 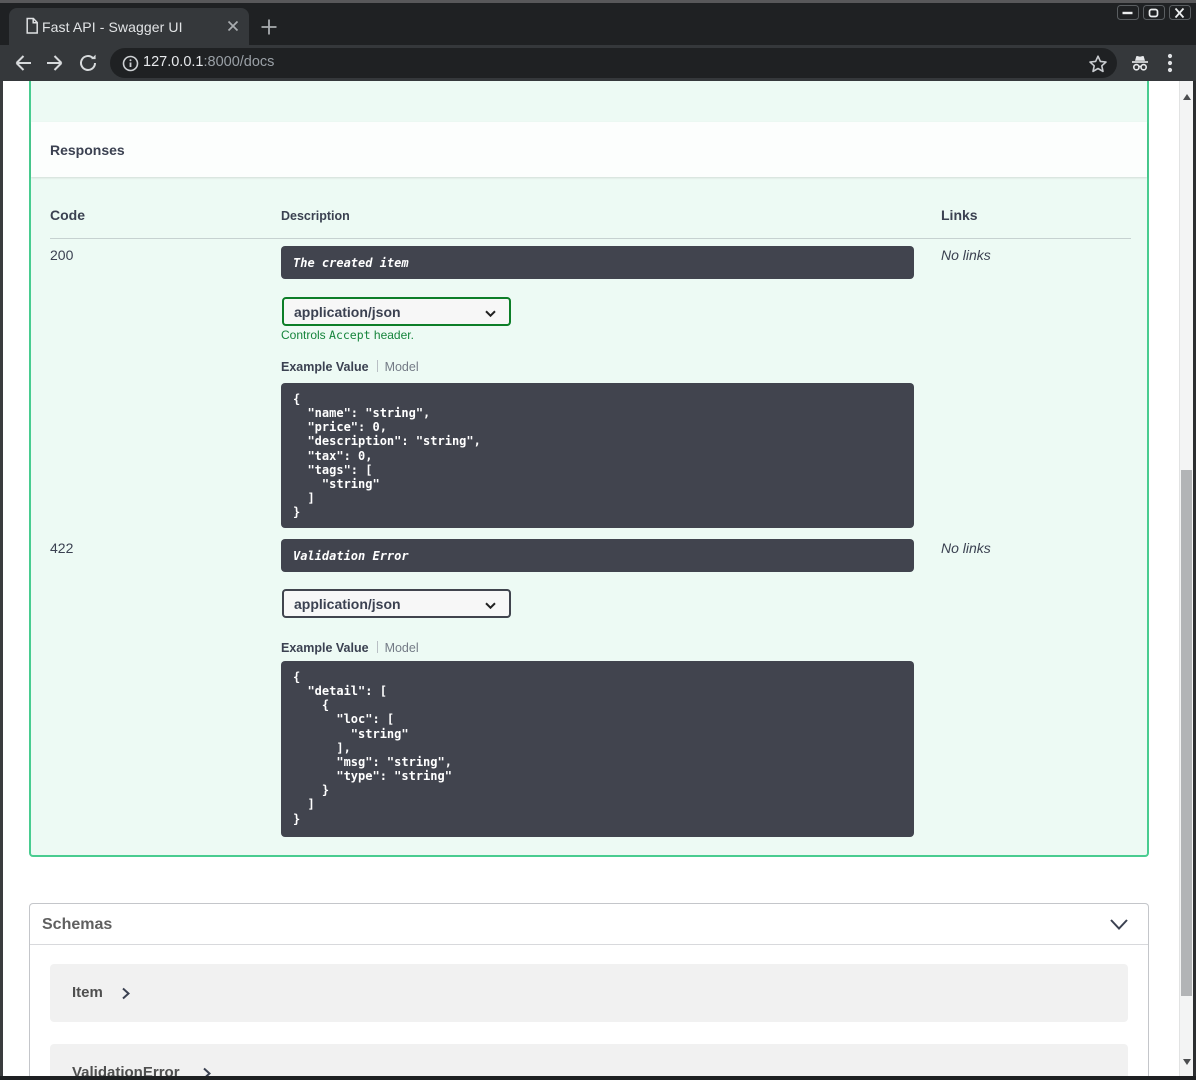 What do you see at coordinates (597, 555) in the screenshot?
I see `response-description-422: Validation Error` at bounding box center [597, 555].